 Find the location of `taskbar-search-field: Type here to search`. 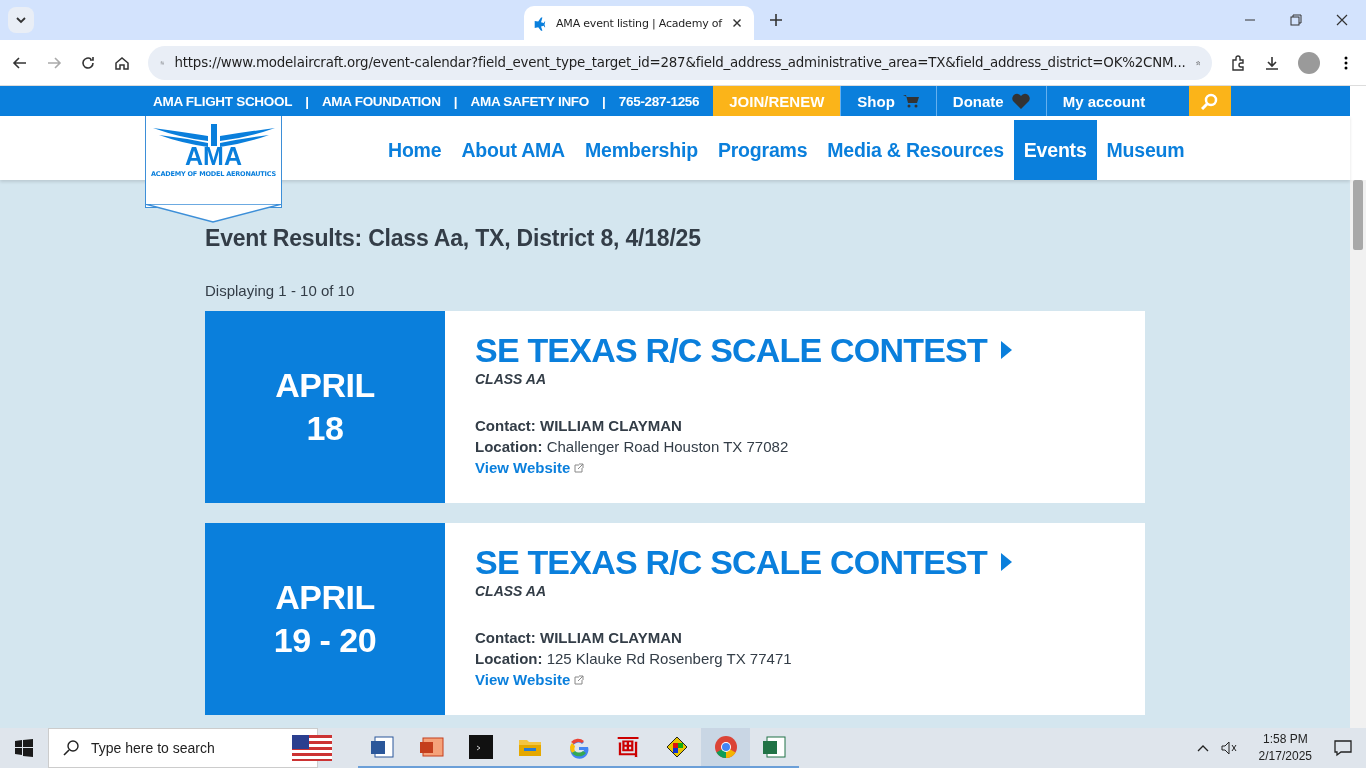

taskbar-search-field: Type here to search is located at coordinates (183, 748).